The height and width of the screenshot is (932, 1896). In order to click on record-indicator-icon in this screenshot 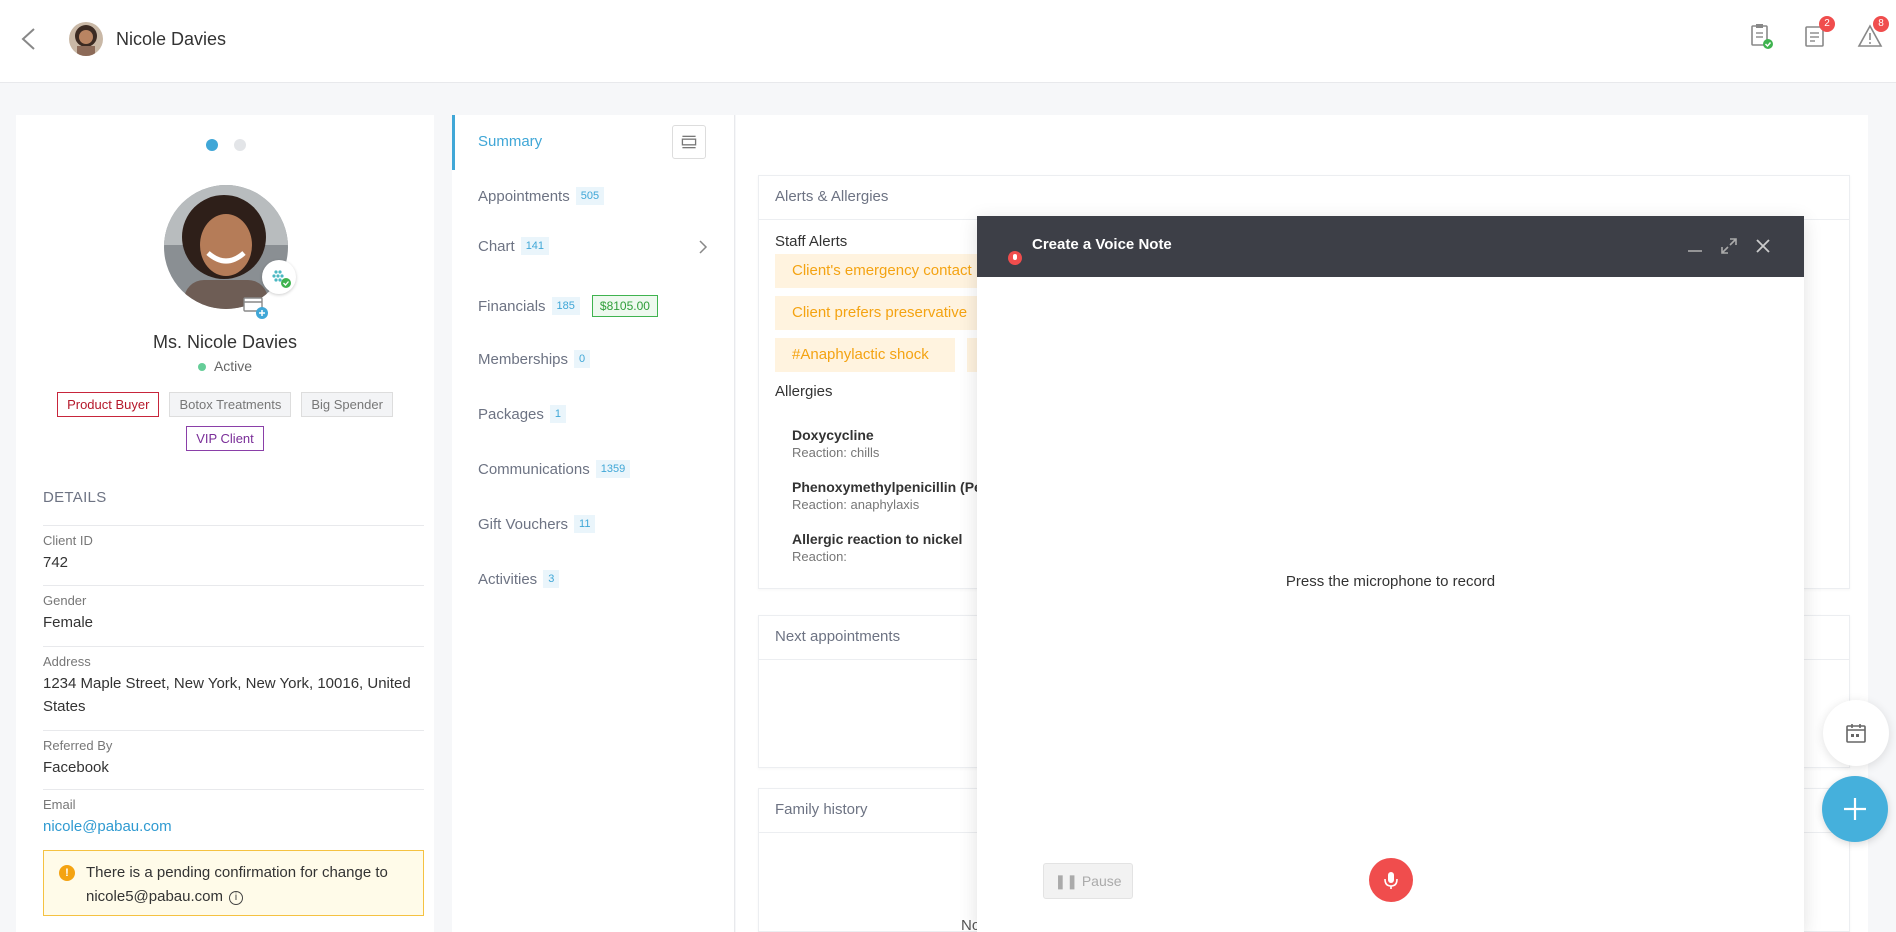, I will do `click(1015, 258)`.